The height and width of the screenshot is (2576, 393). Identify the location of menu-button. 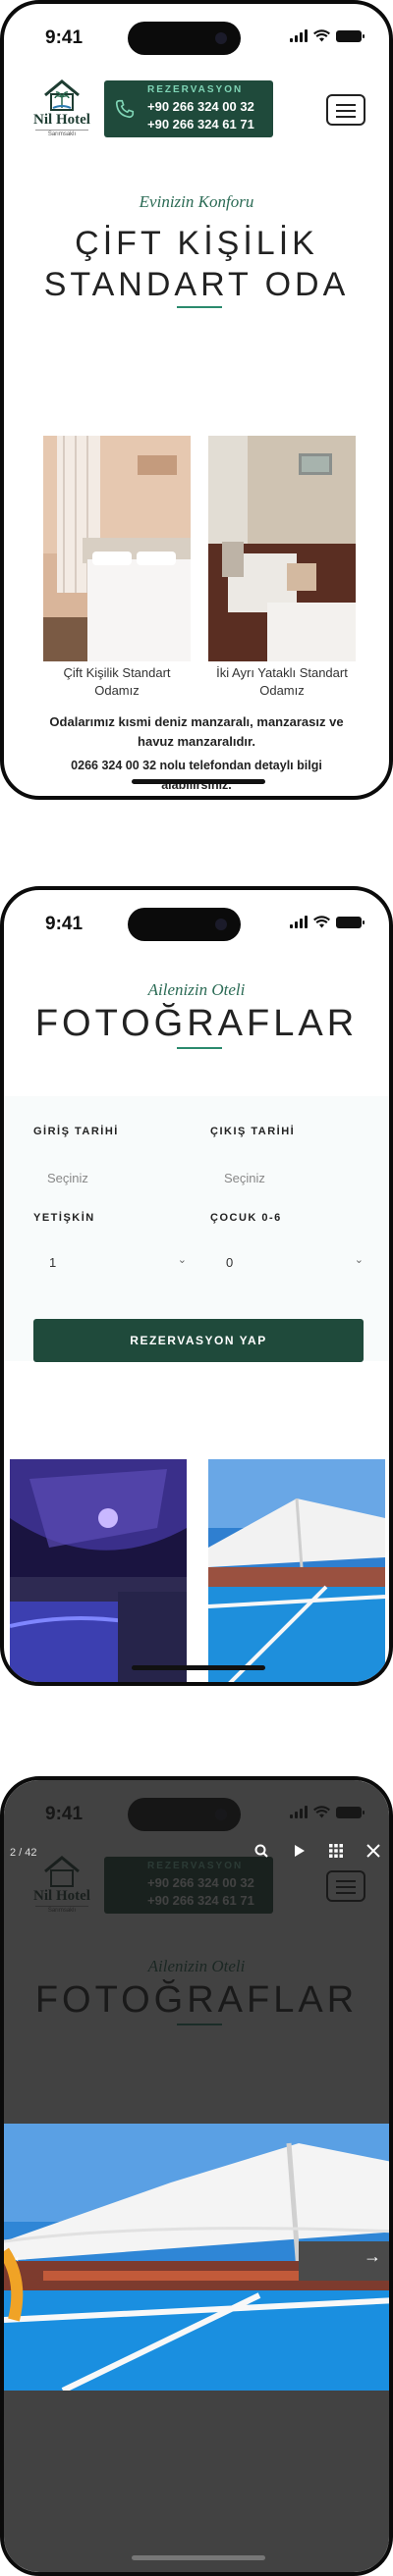
(345, 110).